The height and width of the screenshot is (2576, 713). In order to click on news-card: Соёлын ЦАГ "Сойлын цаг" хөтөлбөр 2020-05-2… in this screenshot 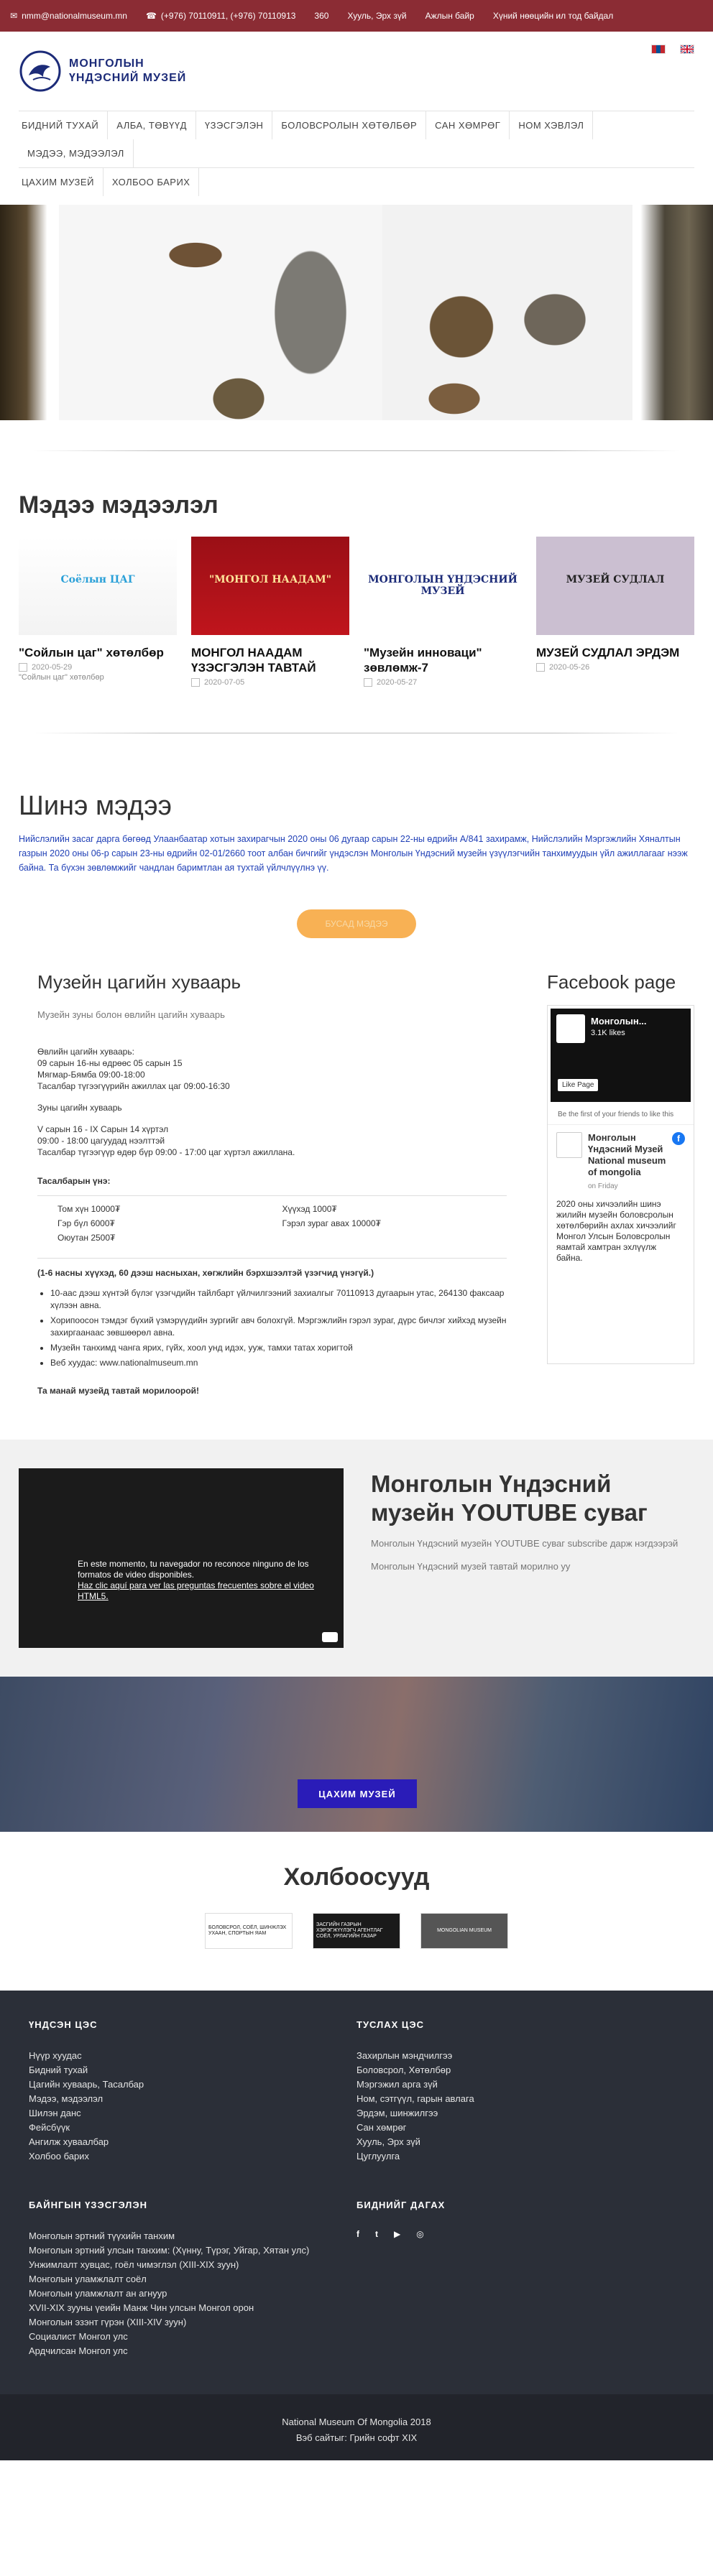, I will do `click(98, 612)`.